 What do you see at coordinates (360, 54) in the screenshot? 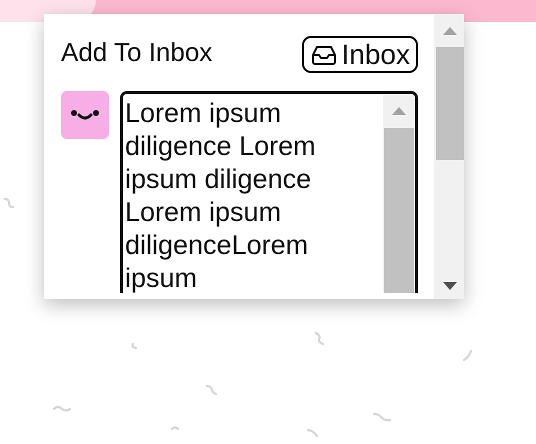
I see `inbox-button: Inbox` at bounding box center [360, 54].